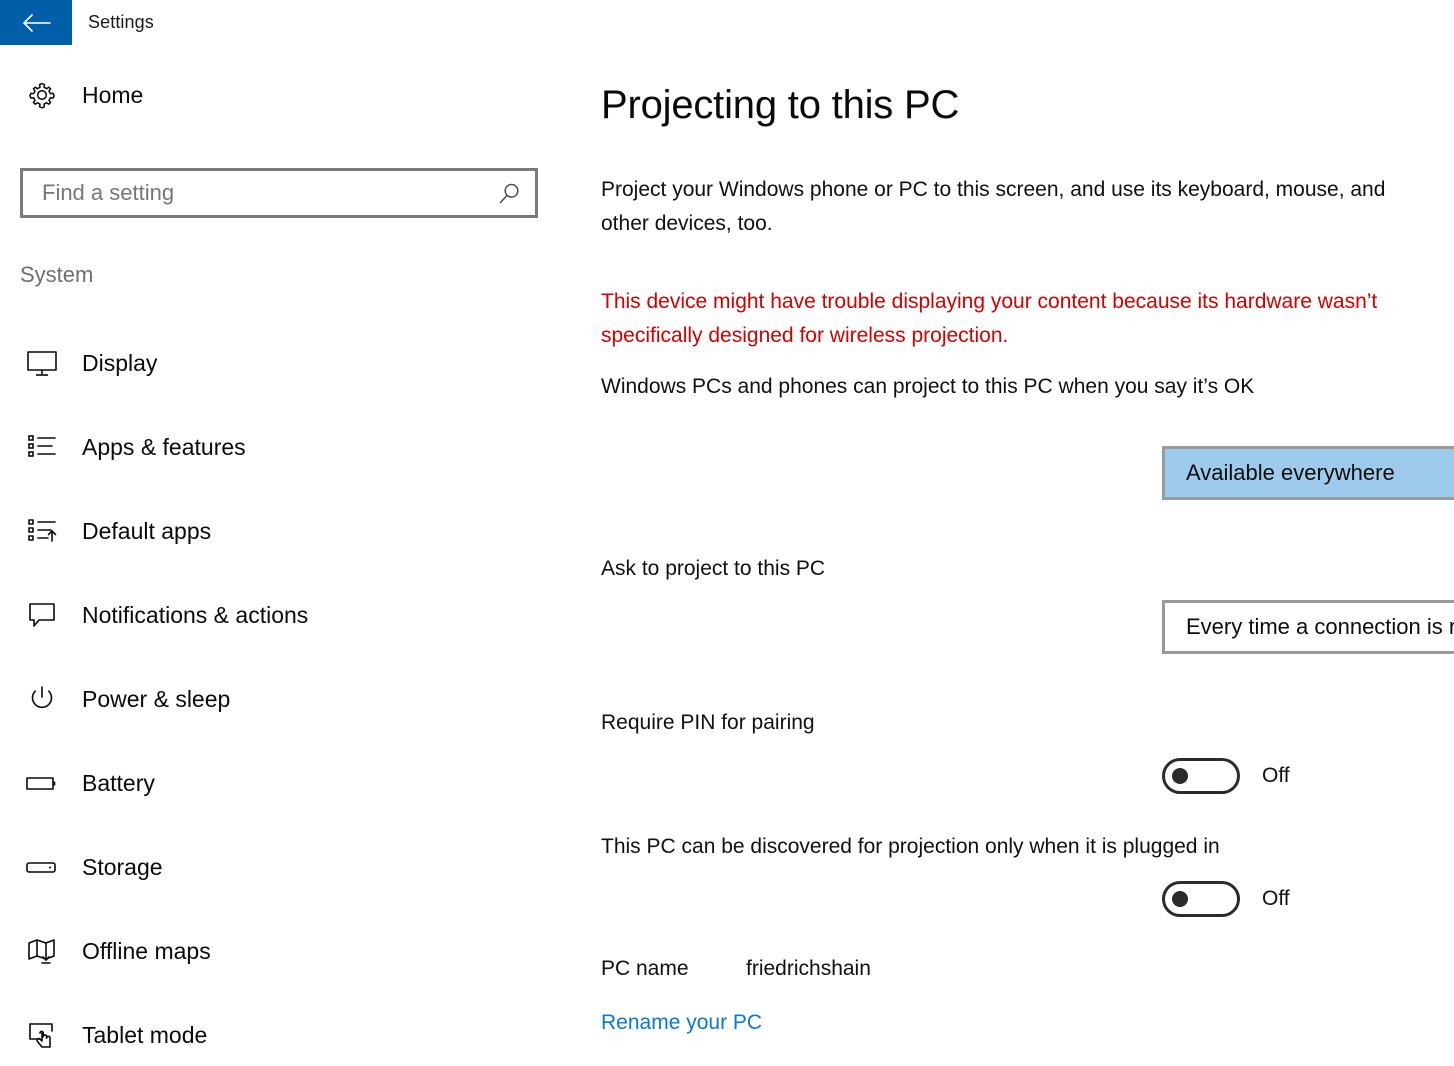 Image resolution: width=1454 pixels, height=1066 pixels. I want to click on pc-name-label: PC name, so click(645, 968).